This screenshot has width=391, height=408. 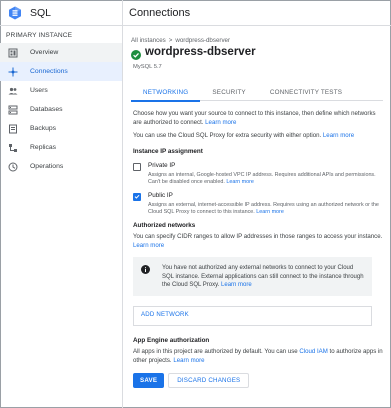 What do you see at coordinates (148, 245) in the screenshot?
I see `authorized-networks-learn-more-link: Learn more` at bounding box center [148, 245].